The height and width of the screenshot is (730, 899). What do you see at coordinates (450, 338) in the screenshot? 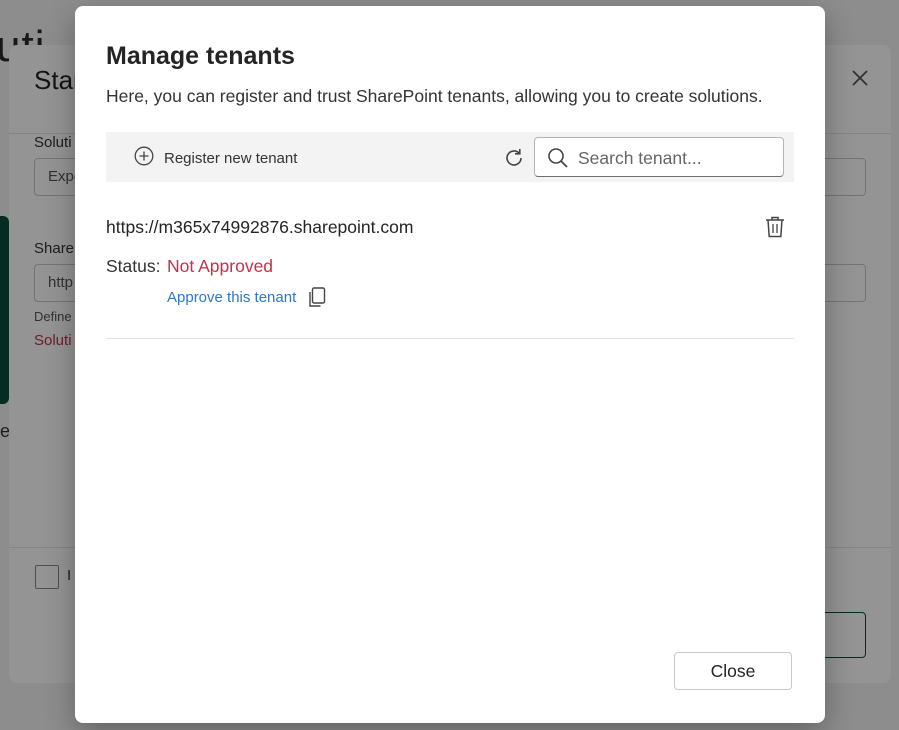
I see `tenant-divider` at bounding box center [450, 338].